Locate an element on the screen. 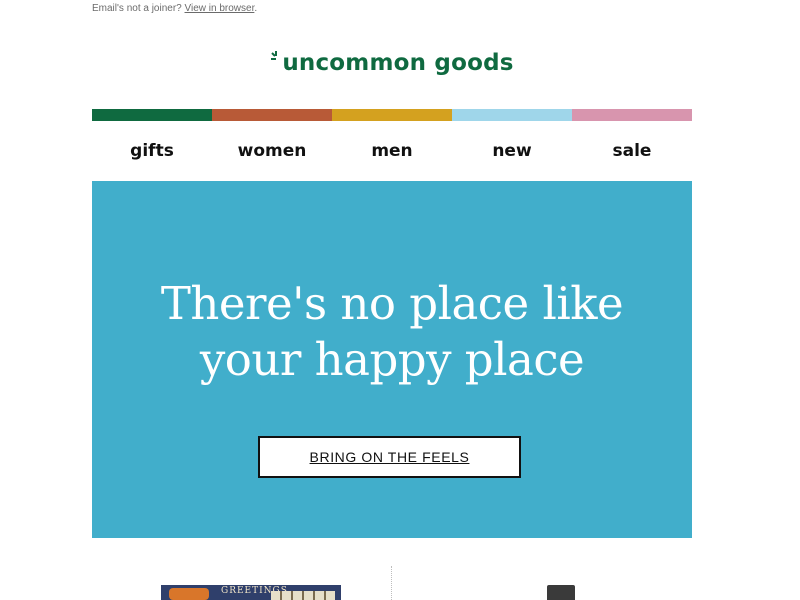  strip-segment-men is located at coordinates (392, 115).